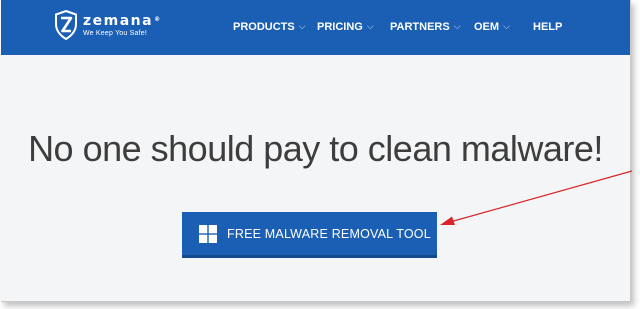 The height and width of the screenshot is (309, 640). I want to click on nav-item-pricing: PRICING ⌵, so click(345, 27).